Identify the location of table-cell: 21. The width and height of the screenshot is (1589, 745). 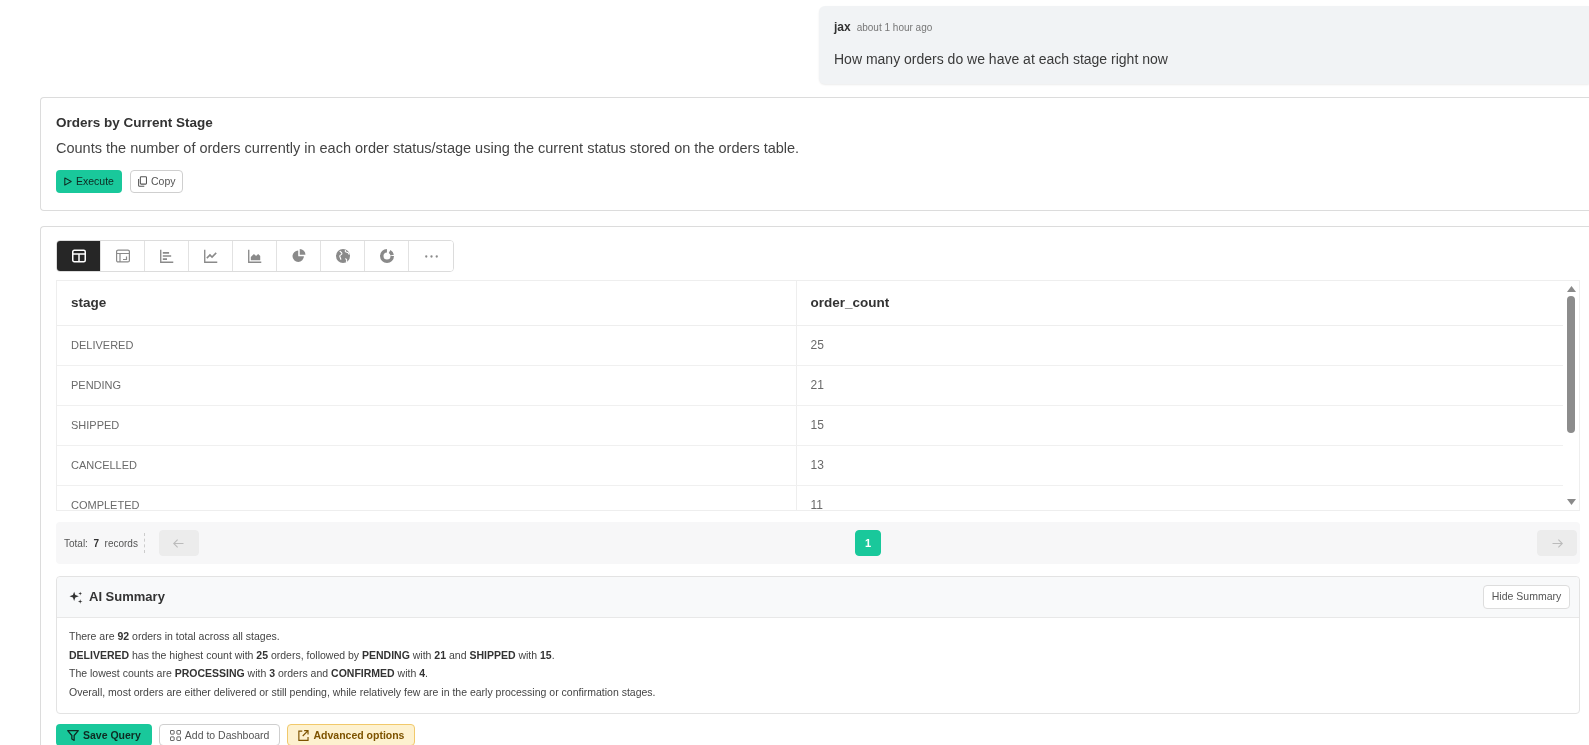
(1179, 385).